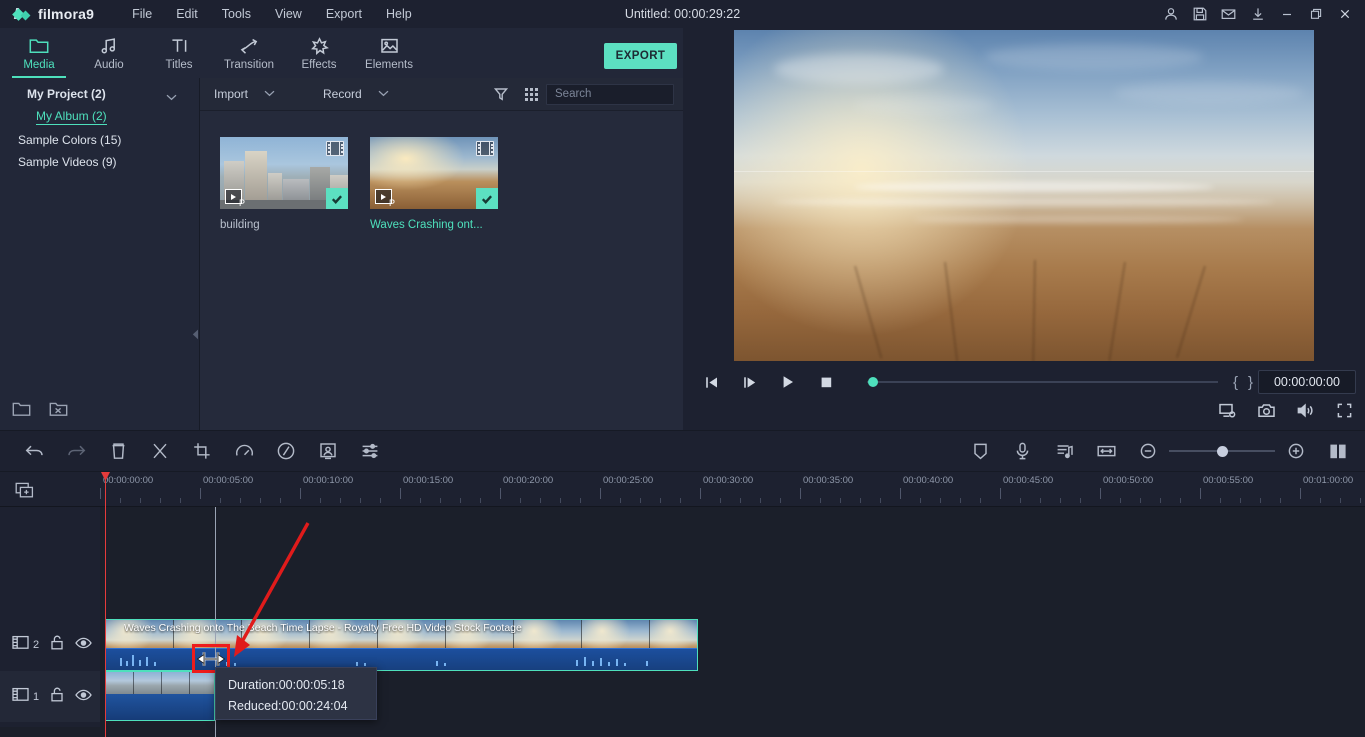  Describe the element at coordinates (1344, 410) in the screenshot. I see `fullscreen-icon` at that location.